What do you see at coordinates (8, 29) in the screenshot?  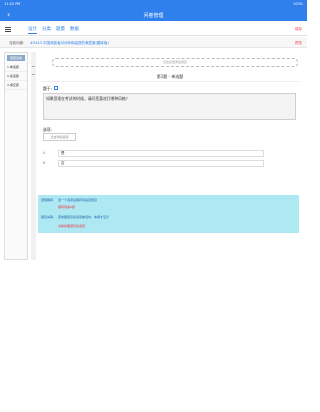 I see `menu-icon` at bounding box center [8, 29].